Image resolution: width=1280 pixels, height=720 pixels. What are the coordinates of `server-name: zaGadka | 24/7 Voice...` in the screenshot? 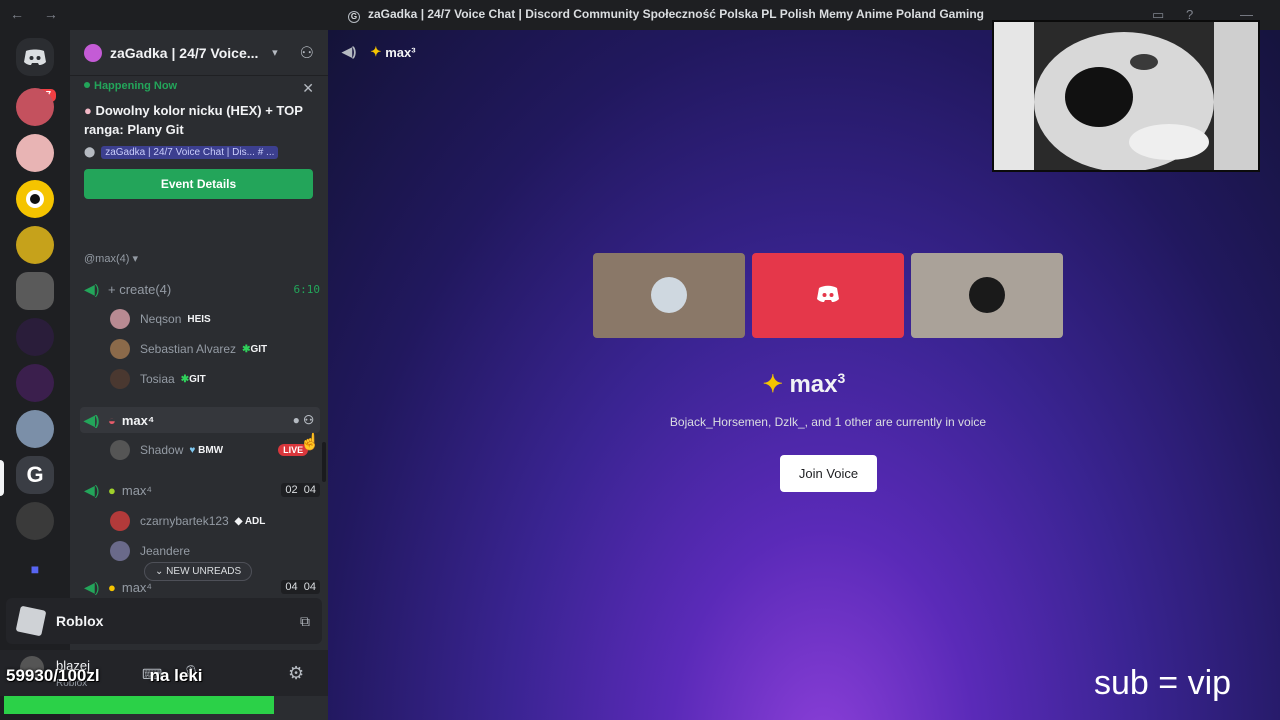 It's located at (184, 52).